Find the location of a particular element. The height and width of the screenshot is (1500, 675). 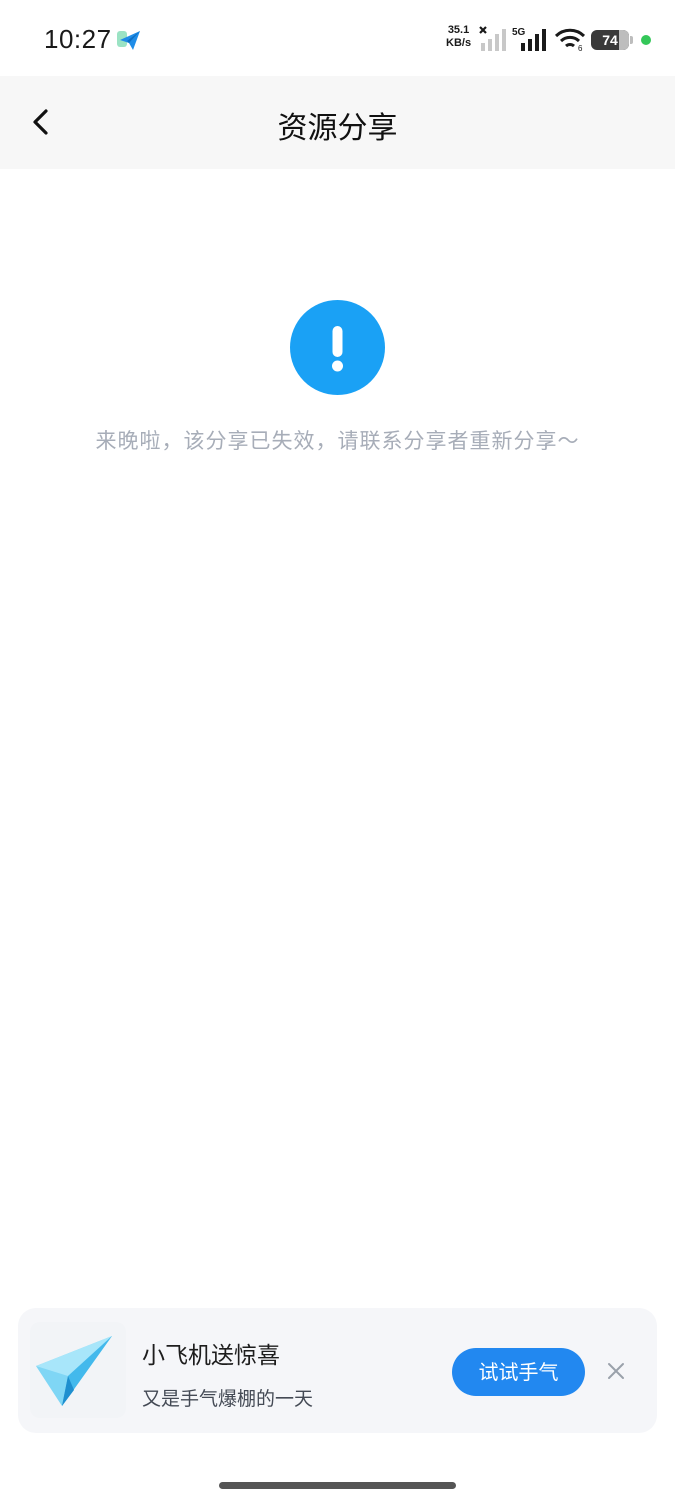

page-title: 资源分享 is located at coordinates (337, 128).